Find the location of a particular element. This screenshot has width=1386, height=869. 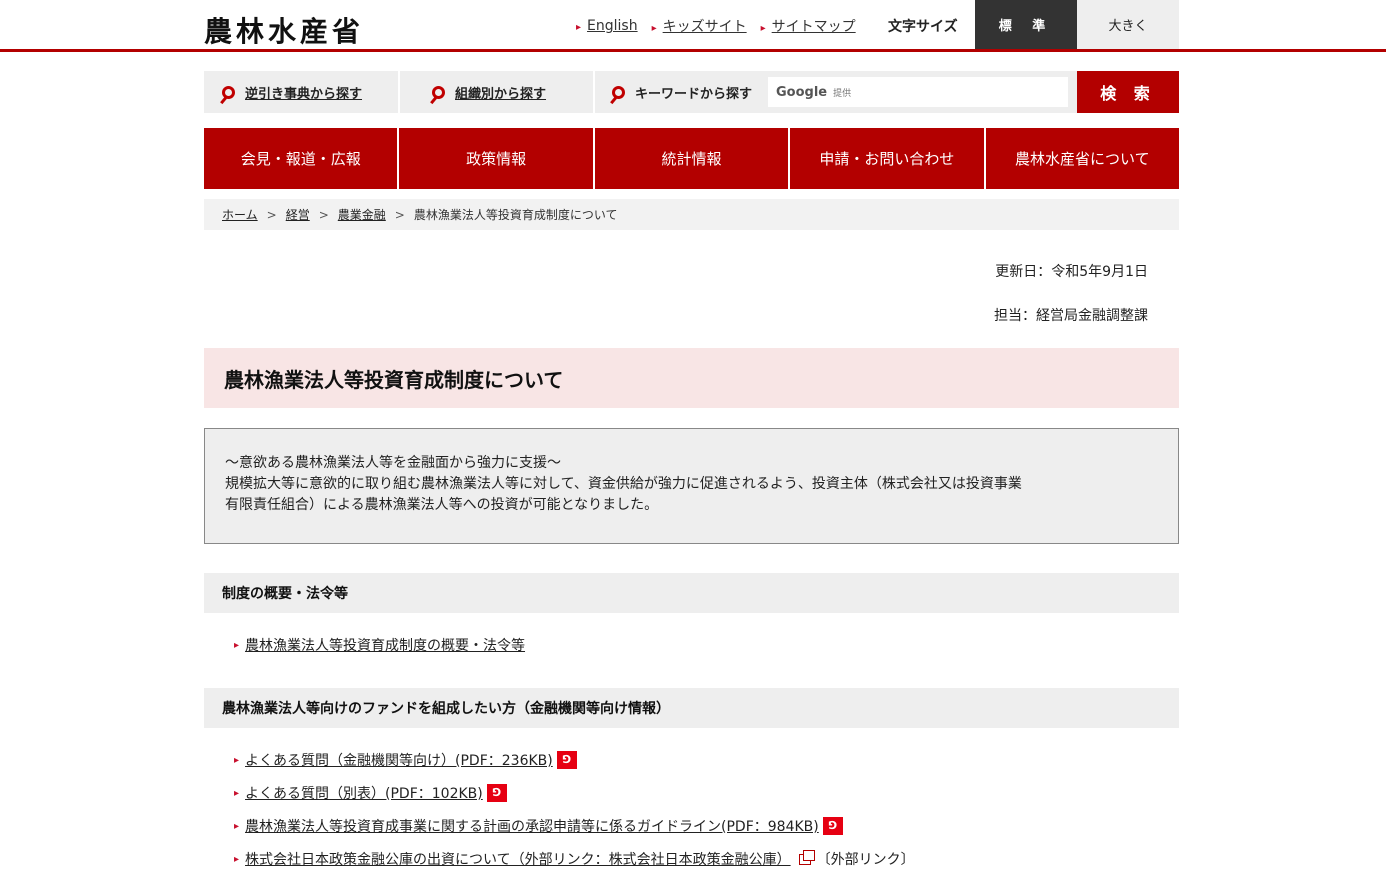

breadcrumb-agri-finance: 農業金融 is located at coordinates (362, 214).